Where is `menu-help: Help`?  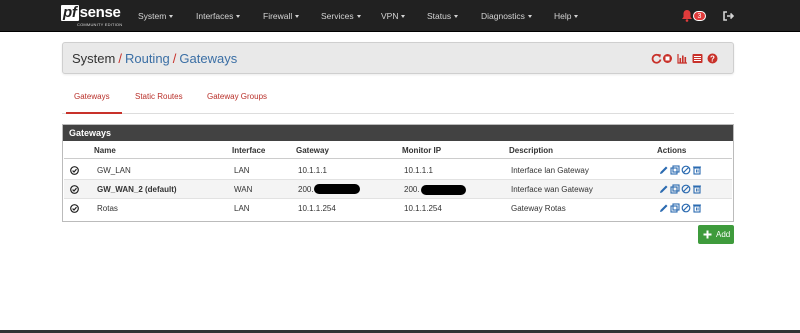 menu-help: Help is located at coordinates (566, 16).